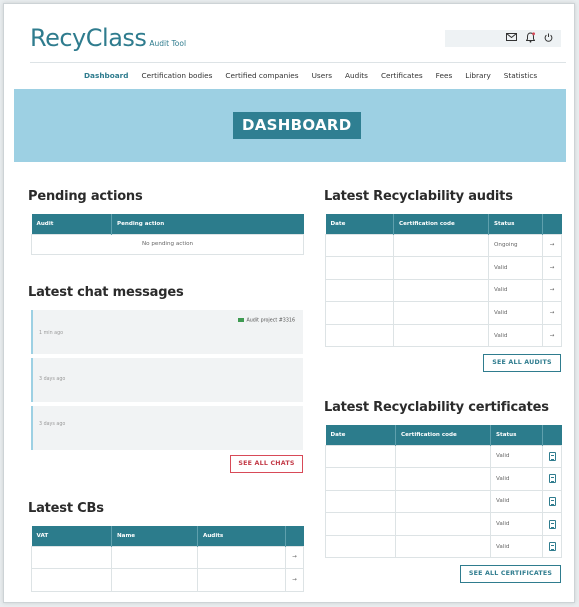 Image resolution: width=579 pixels, height=607 pixels. Describe the element at coordinates (266, 464) in the screenshot. I see `see-all-chats-button: SEE ALL CHATS` at that location.